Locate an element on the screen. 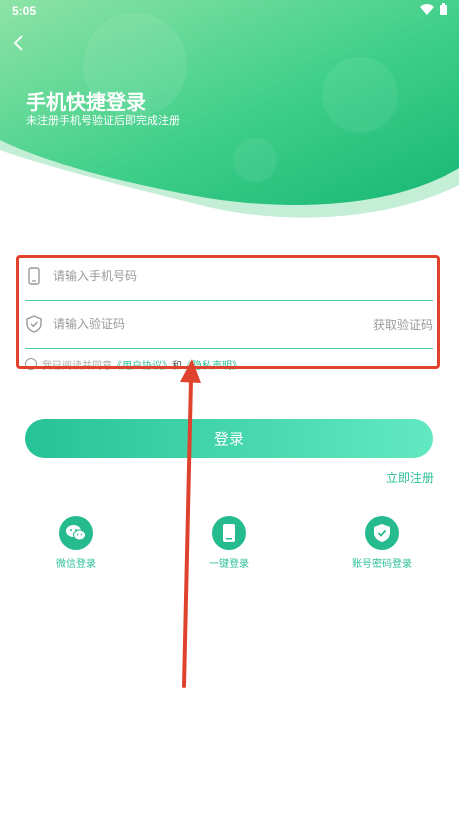 The width and height of the screenshot is (459, 817). register-link: 立即注册 is located at coordinates (410, 477).